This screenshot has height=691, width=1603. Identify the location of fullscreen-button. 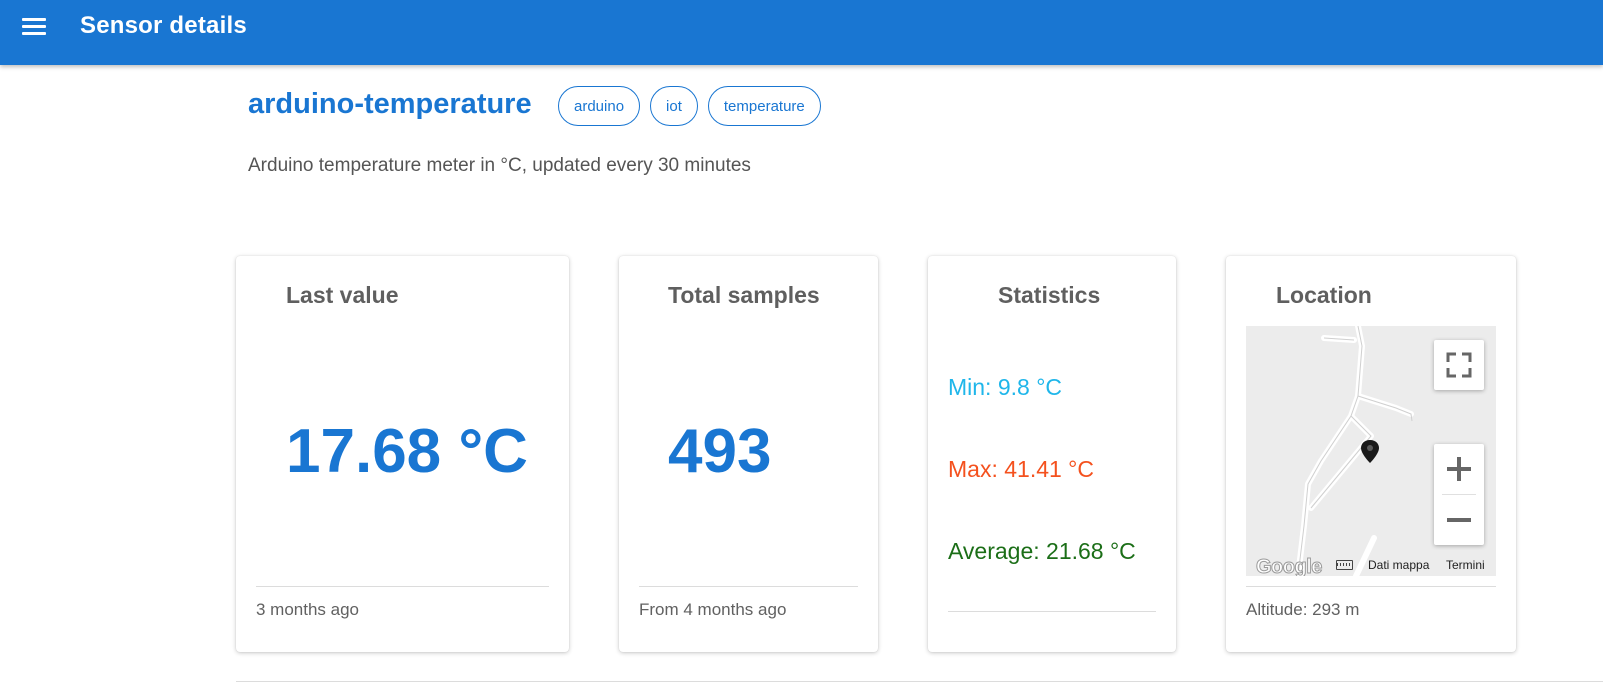
(1459, 365).